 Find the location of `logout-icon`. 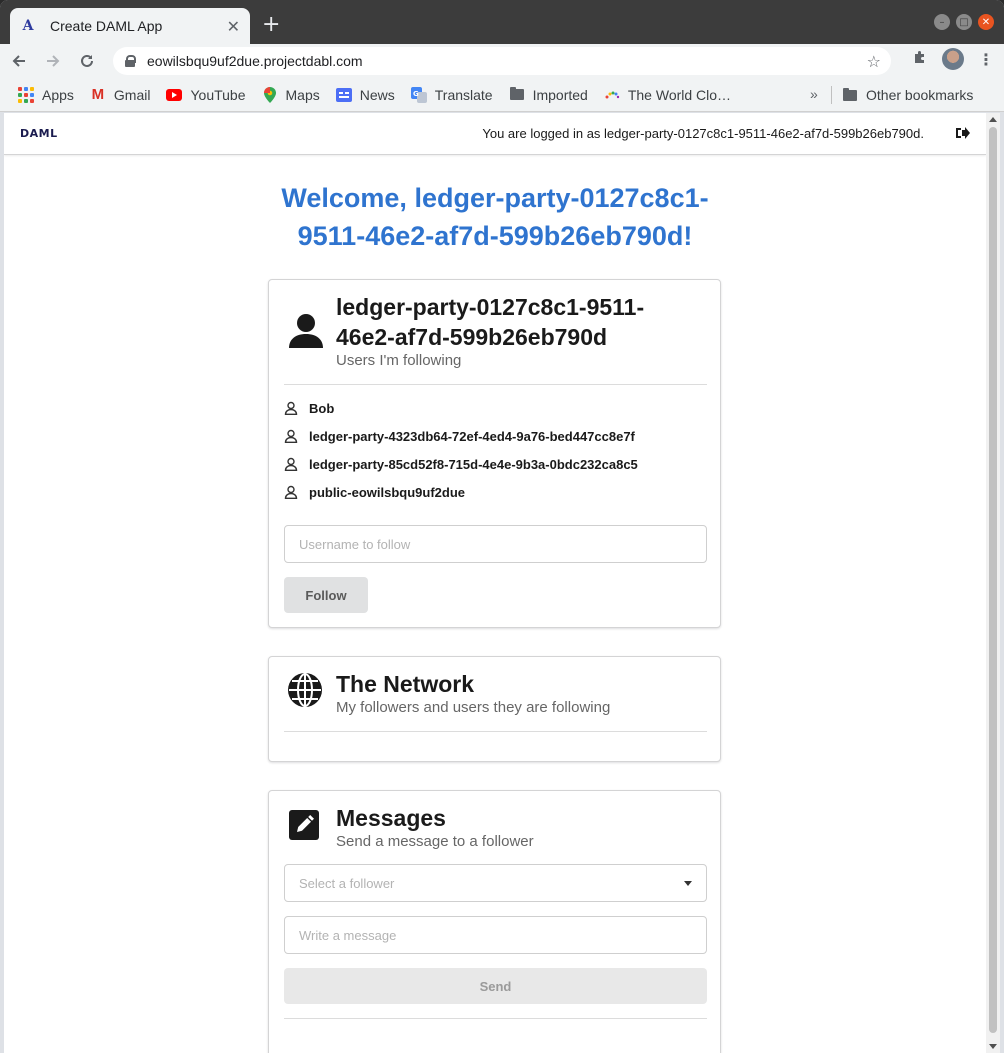

logout-icon is located at coordinates (962, 133).